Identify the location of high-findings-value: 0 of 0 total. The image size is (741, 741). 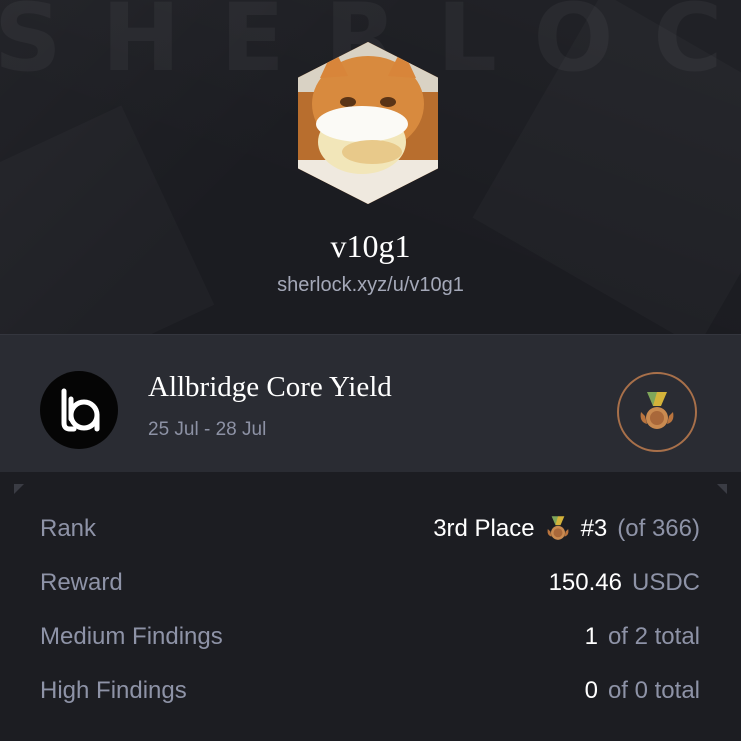
(642, 691).